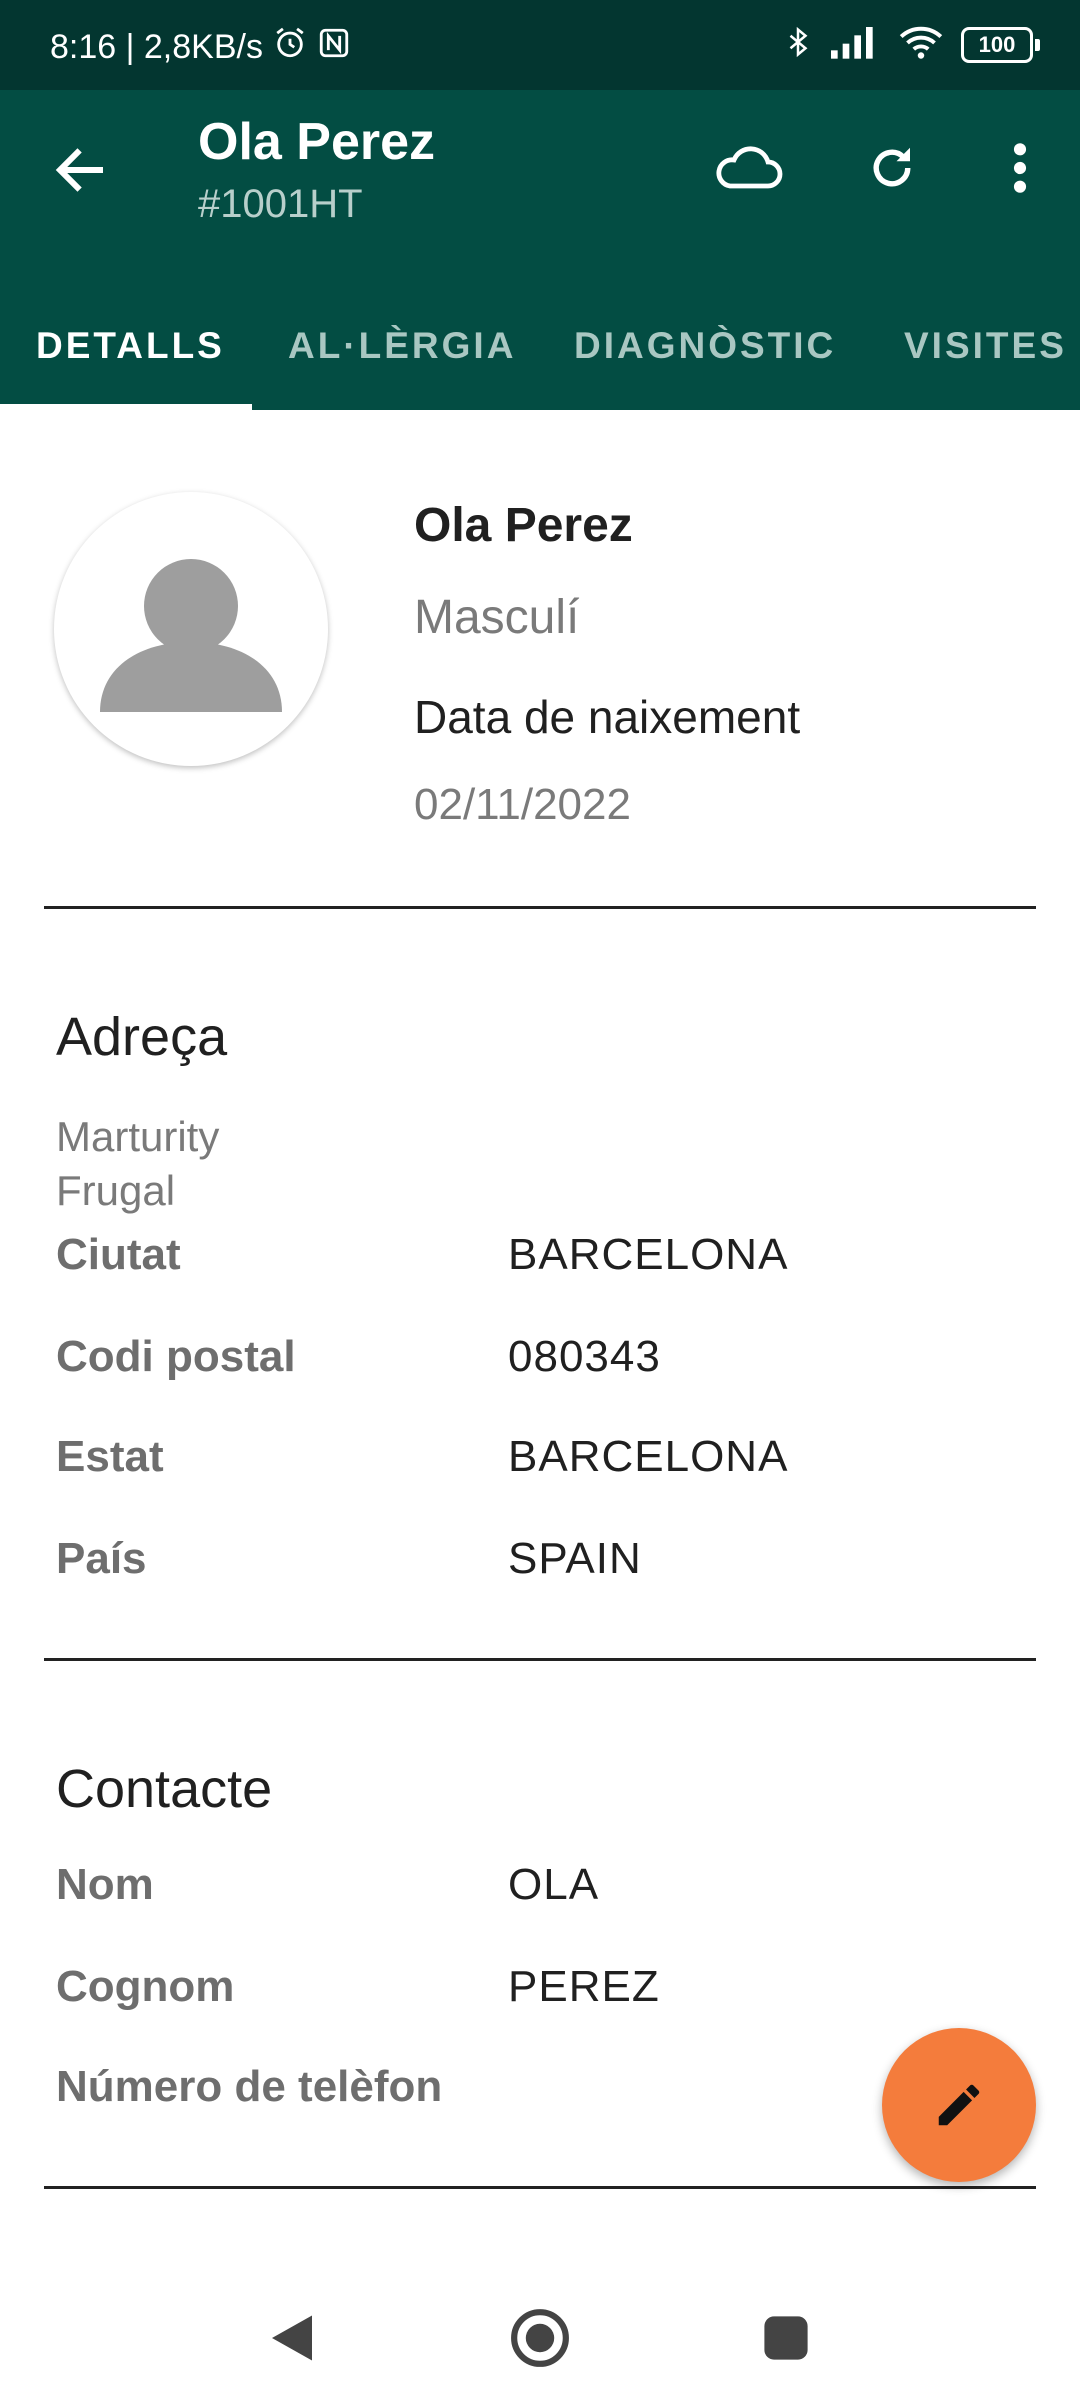 This screenshot has width=1080, height=2400. I want to click on battery-level: 100, so click(997, 44).